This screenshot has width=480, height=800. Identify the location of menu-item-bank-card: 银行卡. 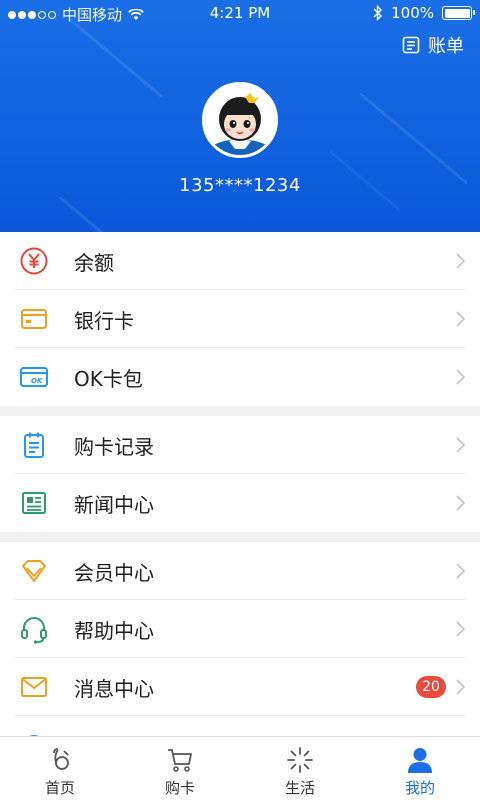
(240, 319).